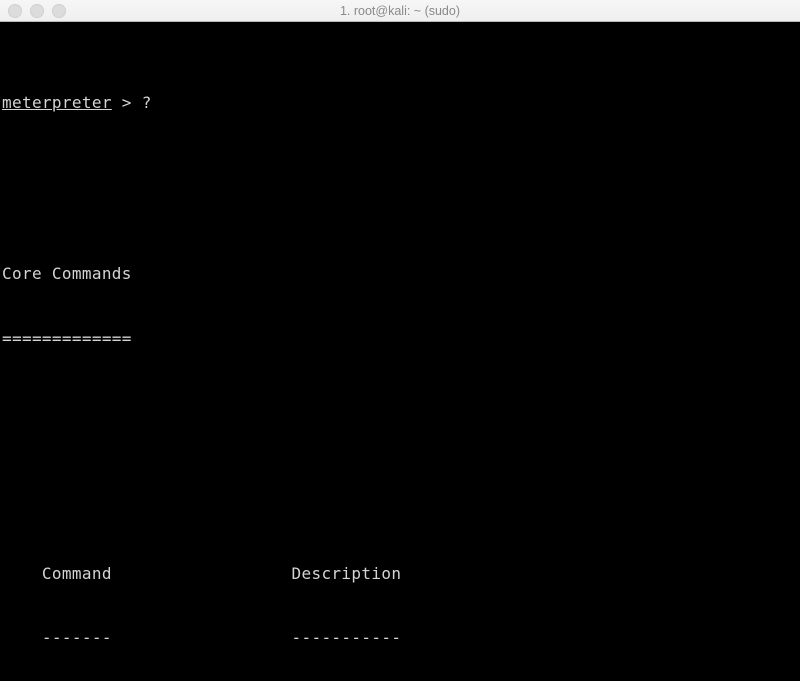 This screenshot has width=800, height=681. Describe the element at coordinates (126, 103) in the screenshot. I see `prompt-symbol-char: >` at that location.